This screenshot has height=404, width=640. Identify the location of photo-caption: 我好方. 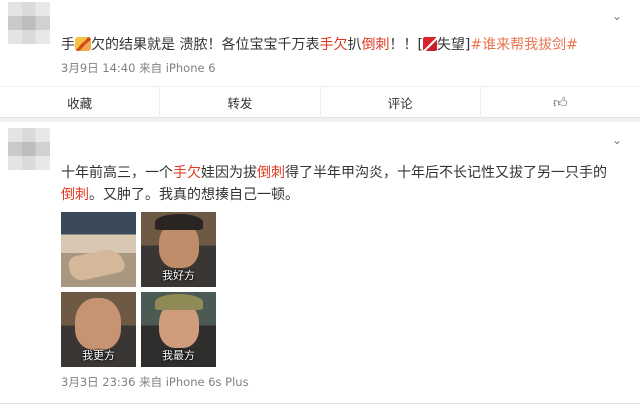
(178, 275).